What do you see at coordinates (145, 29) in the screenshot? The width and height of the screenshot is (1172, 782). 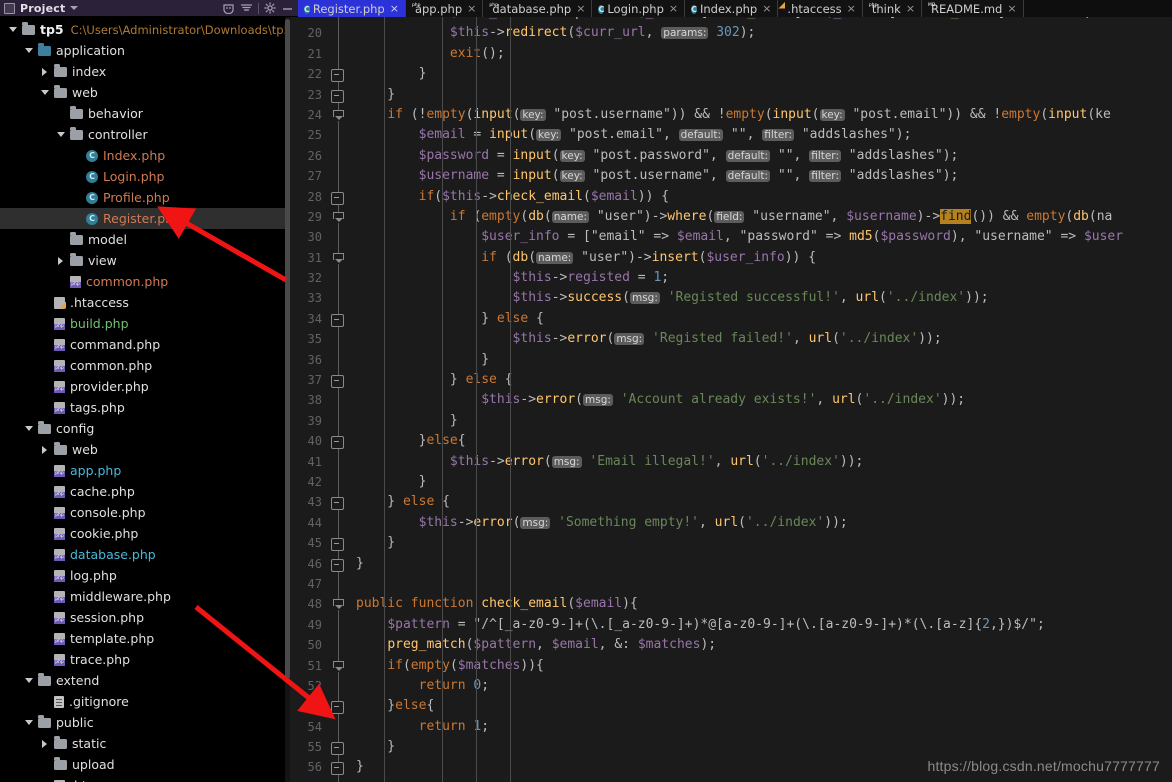 I see `tree-item-tp5: tp5 C:\Users\Administrator\Downloads\tp5` at bounding box center [145, 29].